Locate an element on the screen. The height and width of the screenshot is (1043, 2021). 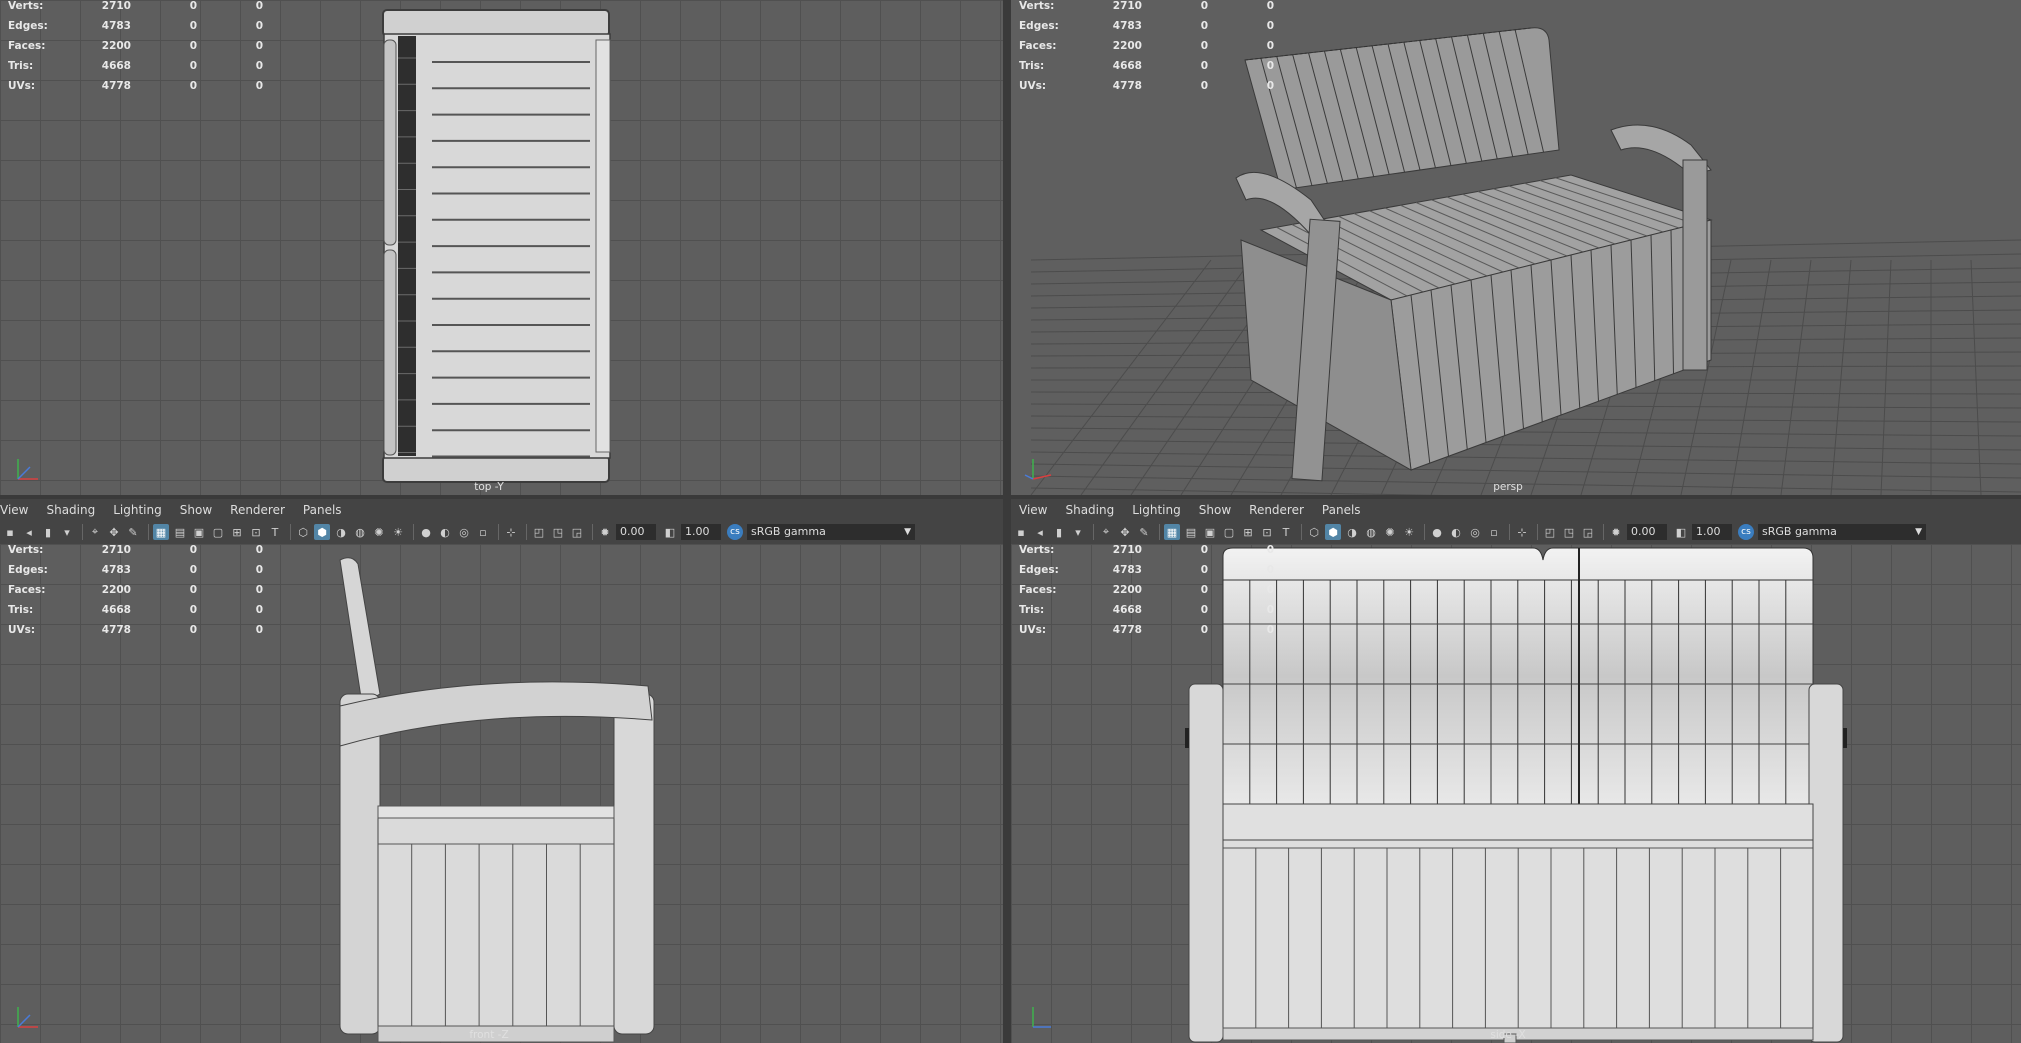
viewport-splitter-vertical is located at coordinates (1007, 521).